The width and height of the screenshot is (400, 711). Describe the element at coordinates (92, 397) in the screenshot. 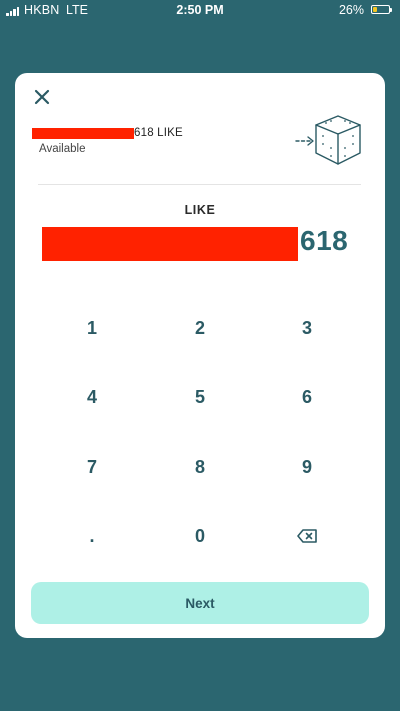

I see `key-4: 4` at that location.